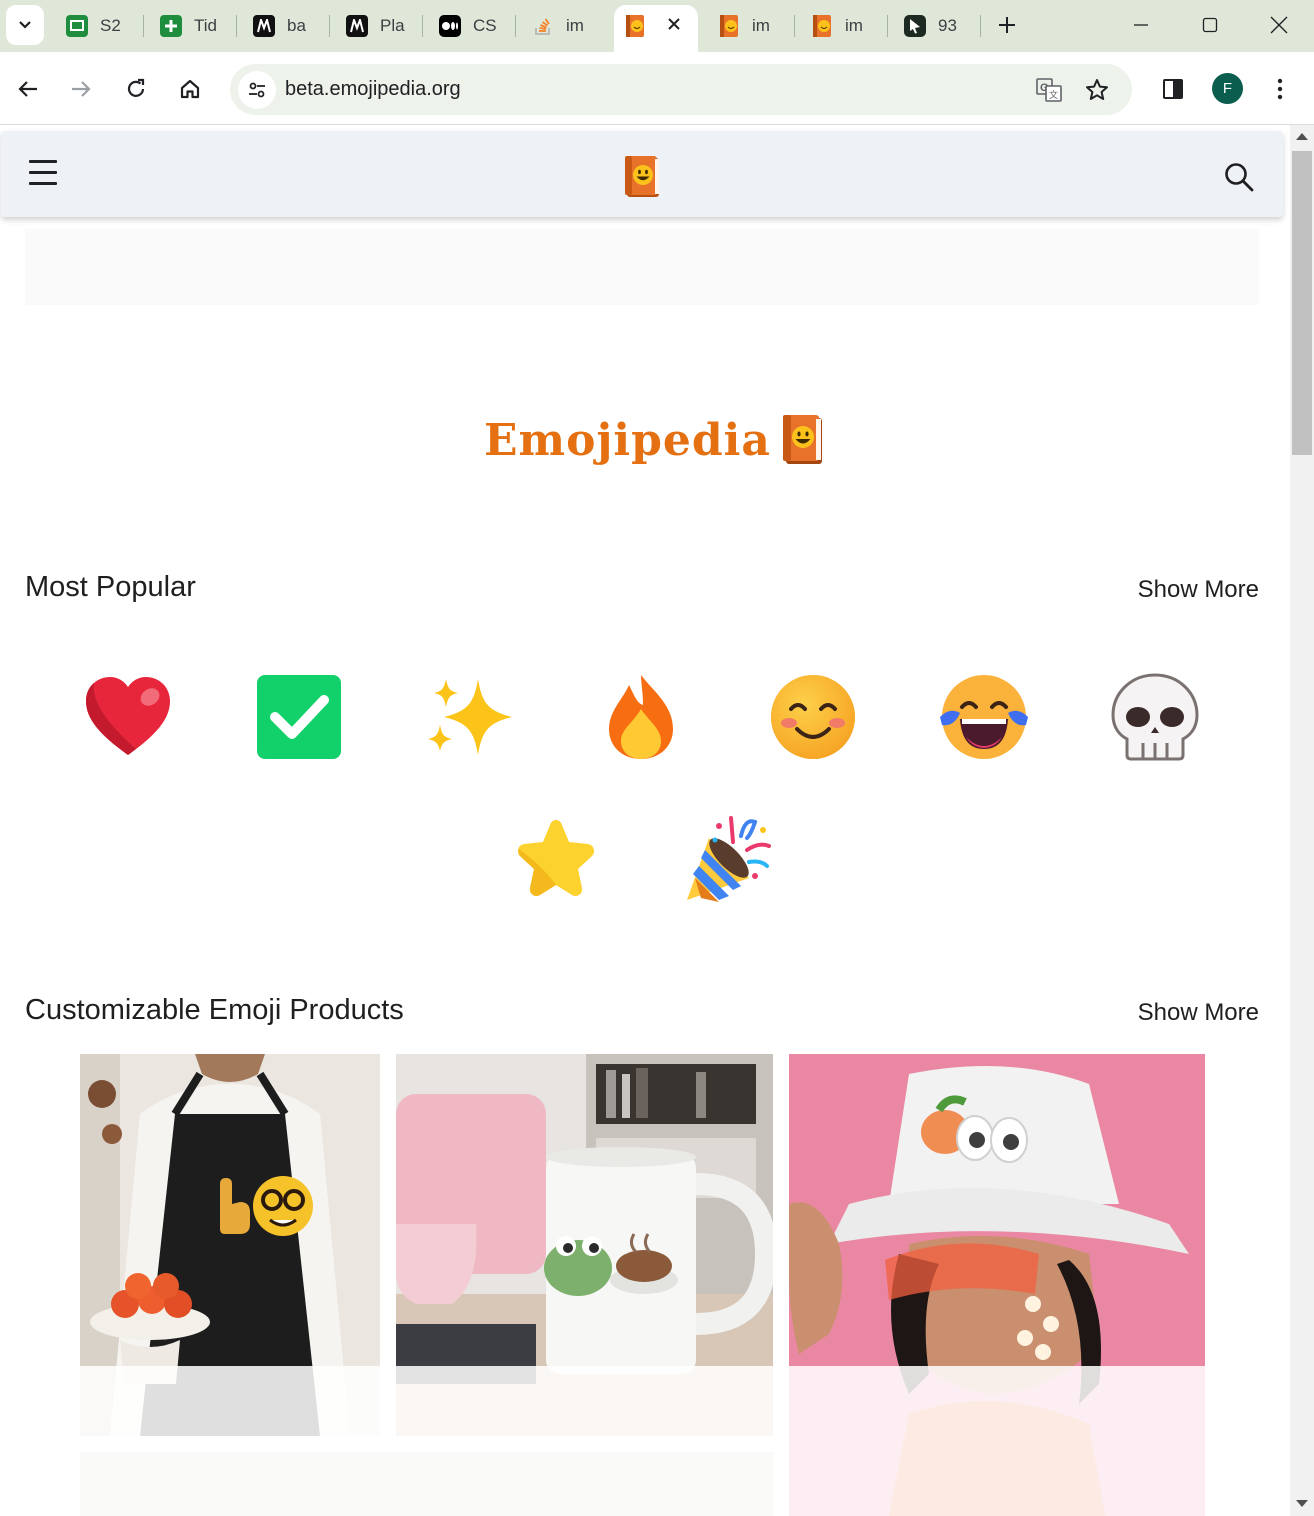 This screenshot has height=1516, width=1314. Describe the element at coordinates (470, 717) in the screenshot. I see `sparkles-emoji-icon` at that location.